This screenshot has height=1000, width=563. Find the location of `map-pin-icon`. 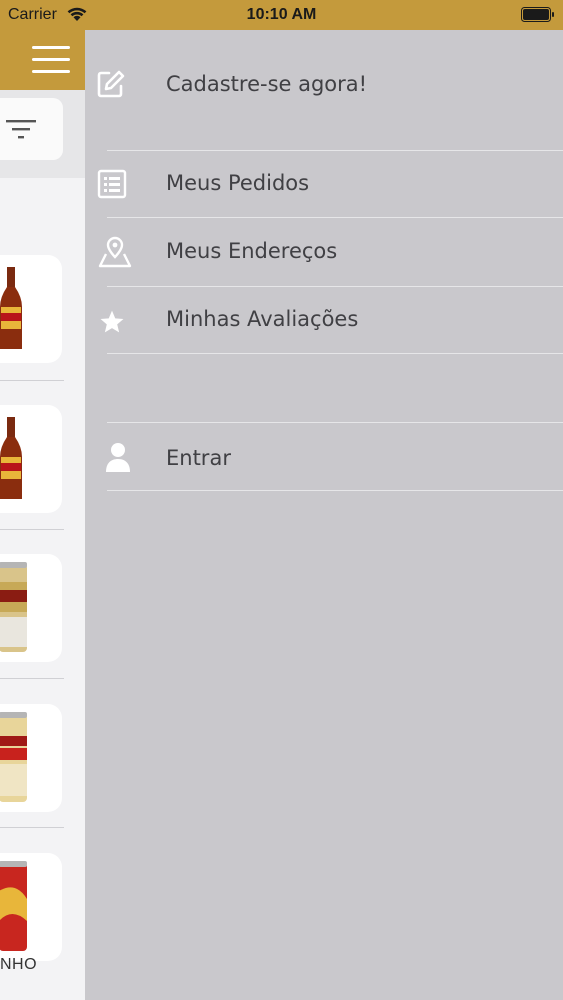

map-pin-icon is located at coordinates (115, 252).